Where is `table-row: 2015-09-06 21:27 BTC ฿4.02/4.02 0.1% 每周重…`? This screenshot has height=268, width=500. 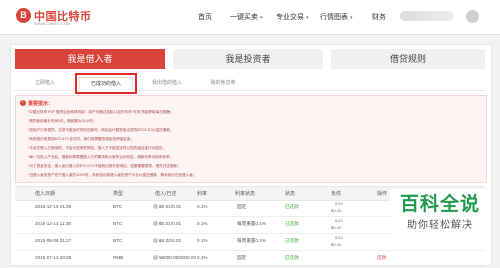 table-row: 2015-09-06 21:27 BTC ฿4.02/4.02 0.1% 每周重… is located at coordinates (250, 242).